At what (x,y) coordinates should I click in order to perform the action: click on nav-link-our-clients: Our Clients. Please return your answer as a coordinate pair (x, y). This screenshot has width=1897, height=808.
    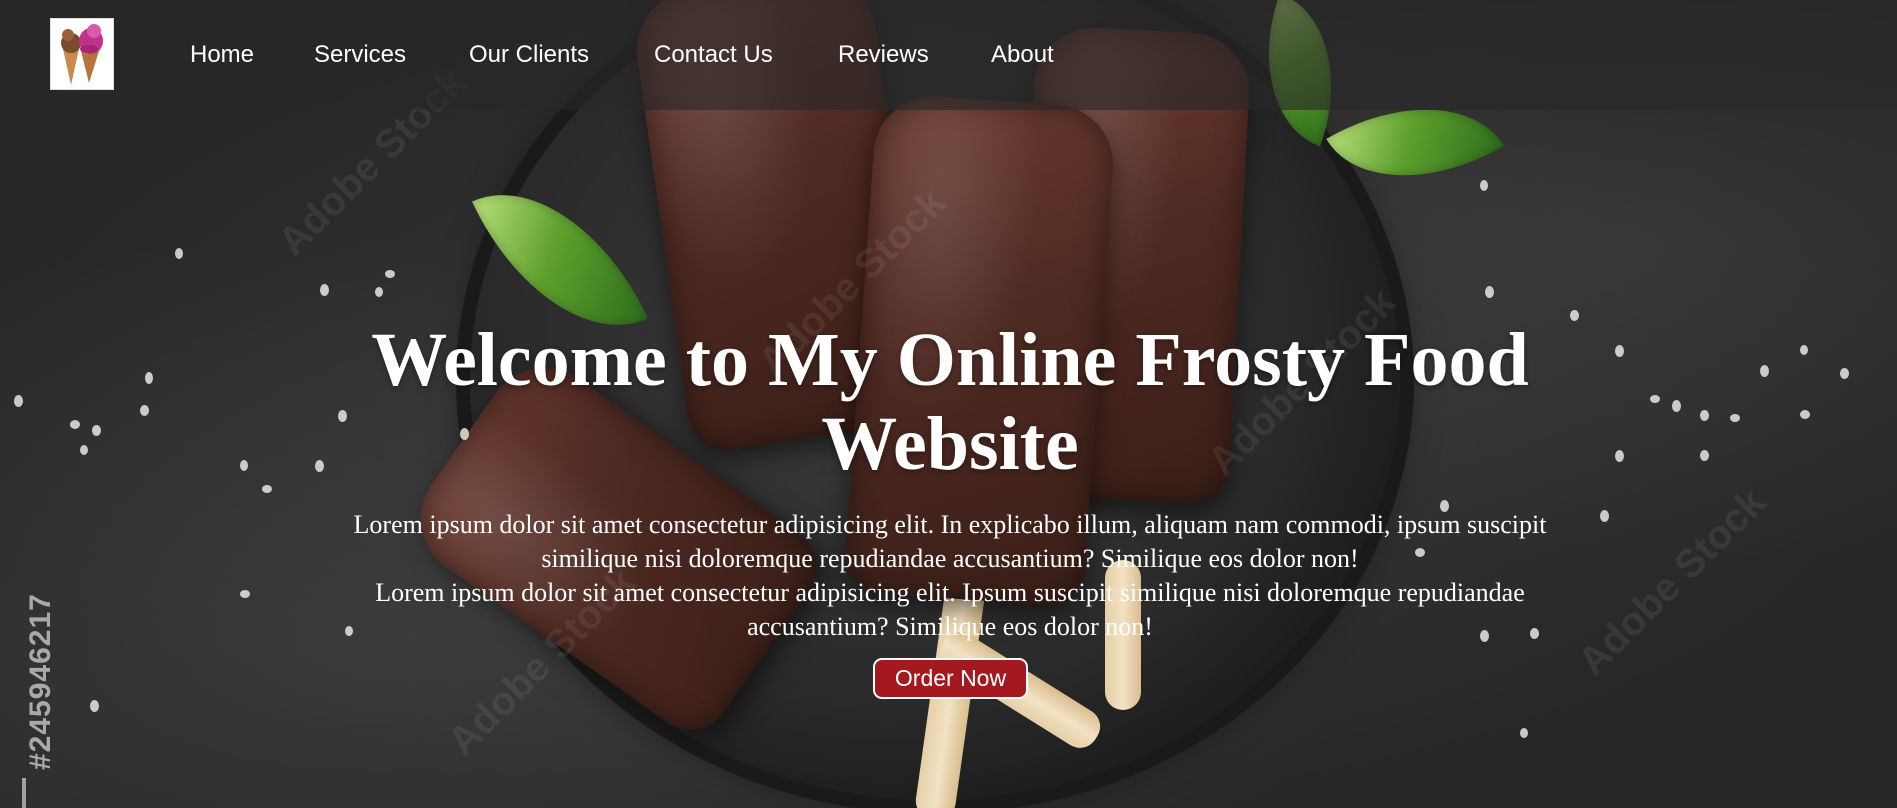
    Looking at the image, I should click on (529, 55).